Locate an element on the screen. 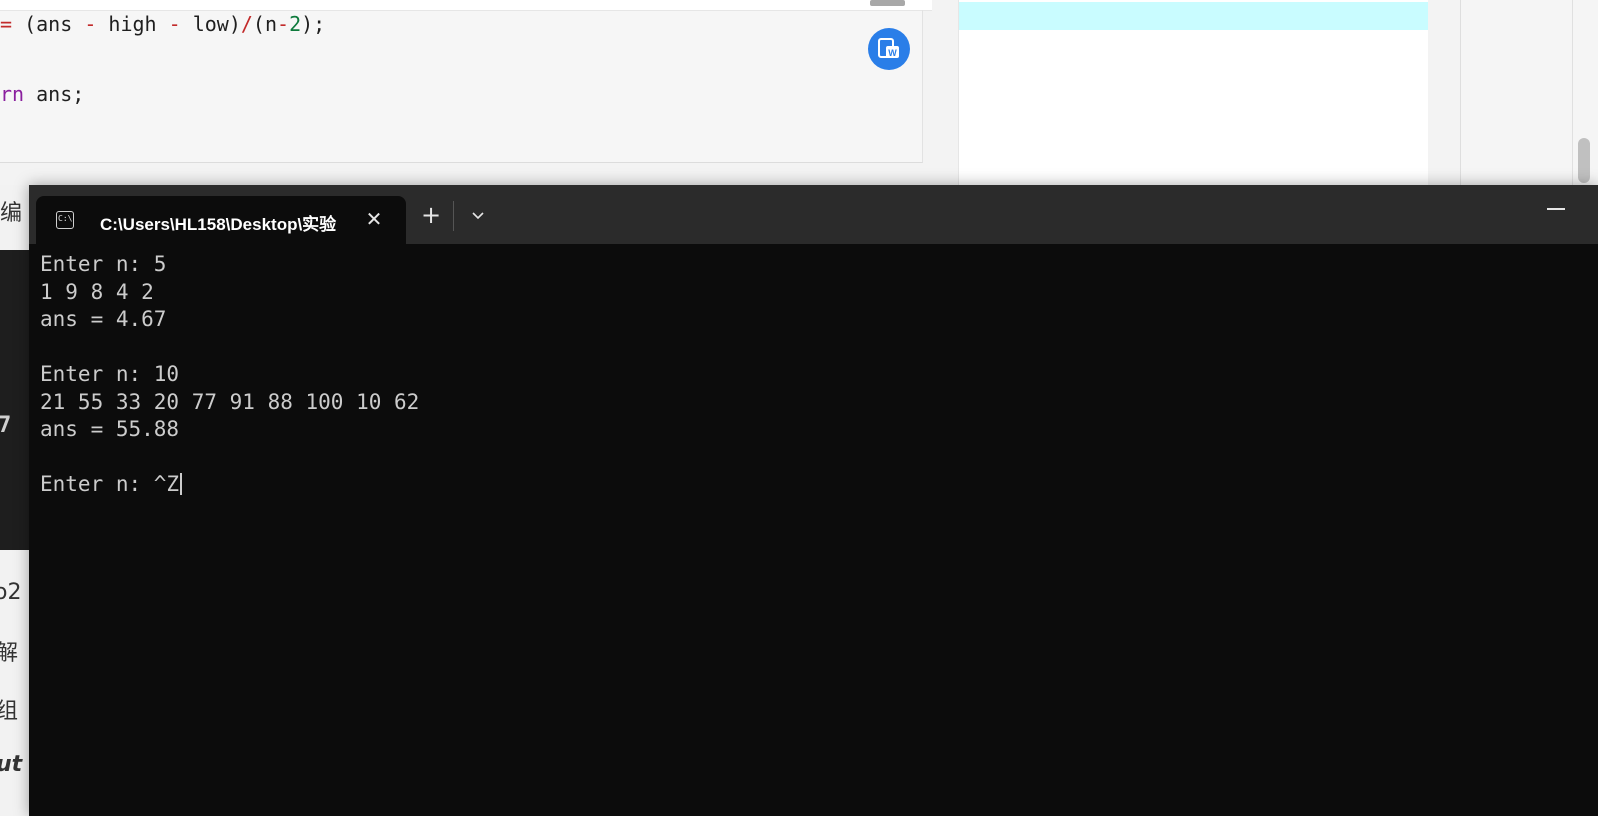 The width and height of the screenshot is (1598, 816). word-icon: W is located at coordinates (889, 49).